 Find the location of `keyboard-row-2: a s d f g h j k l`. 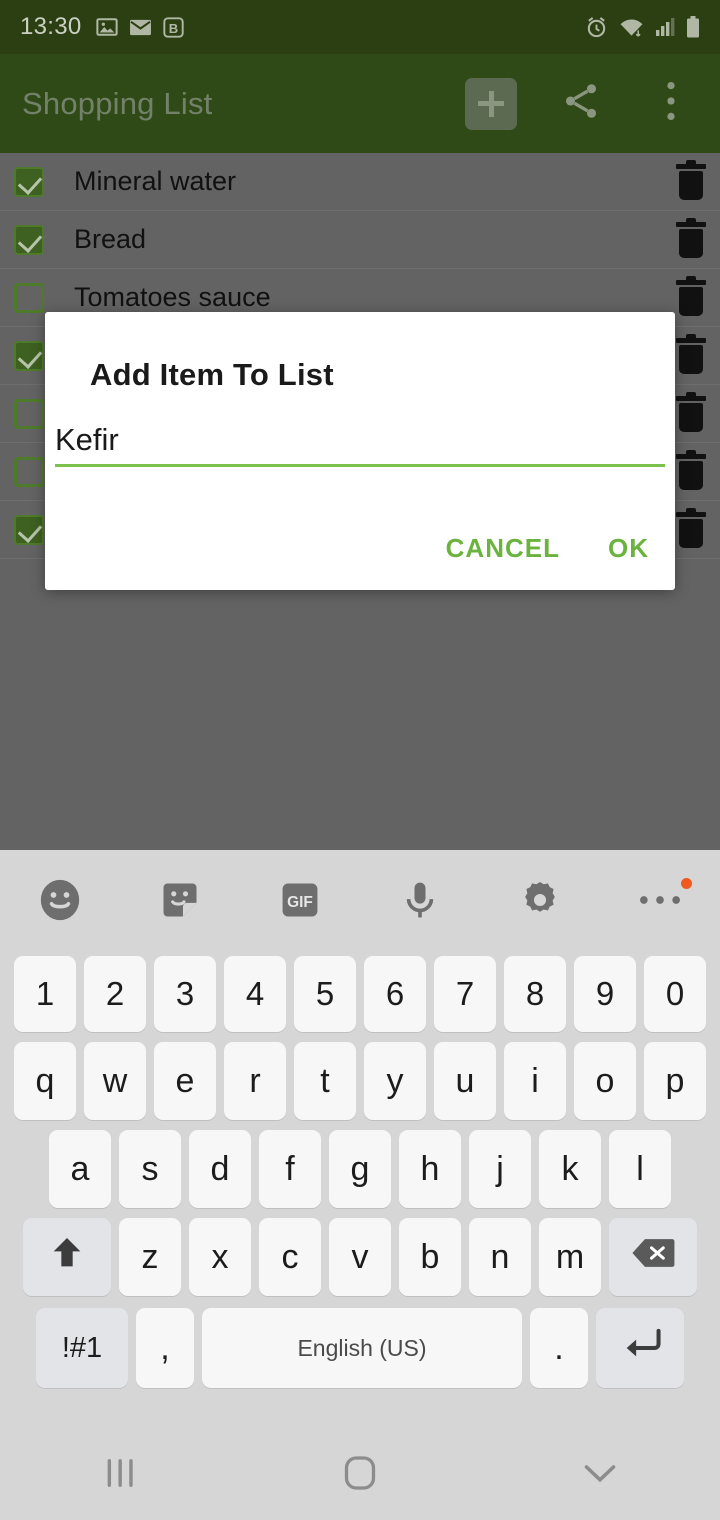

keyboard-row-2: a s d f g h j k l is located at coordinates (360, 1169).